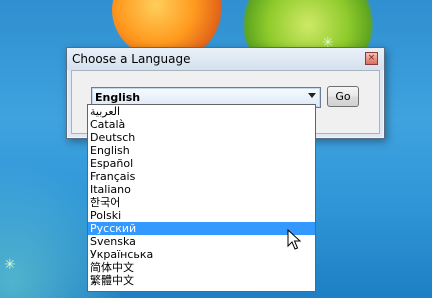 The height and width of the screenshot is (298, 432). What do you see at coordinates (201, 267) in the screenshot?
I see `language-option: 简体中文` at bounding box center [201, 267].